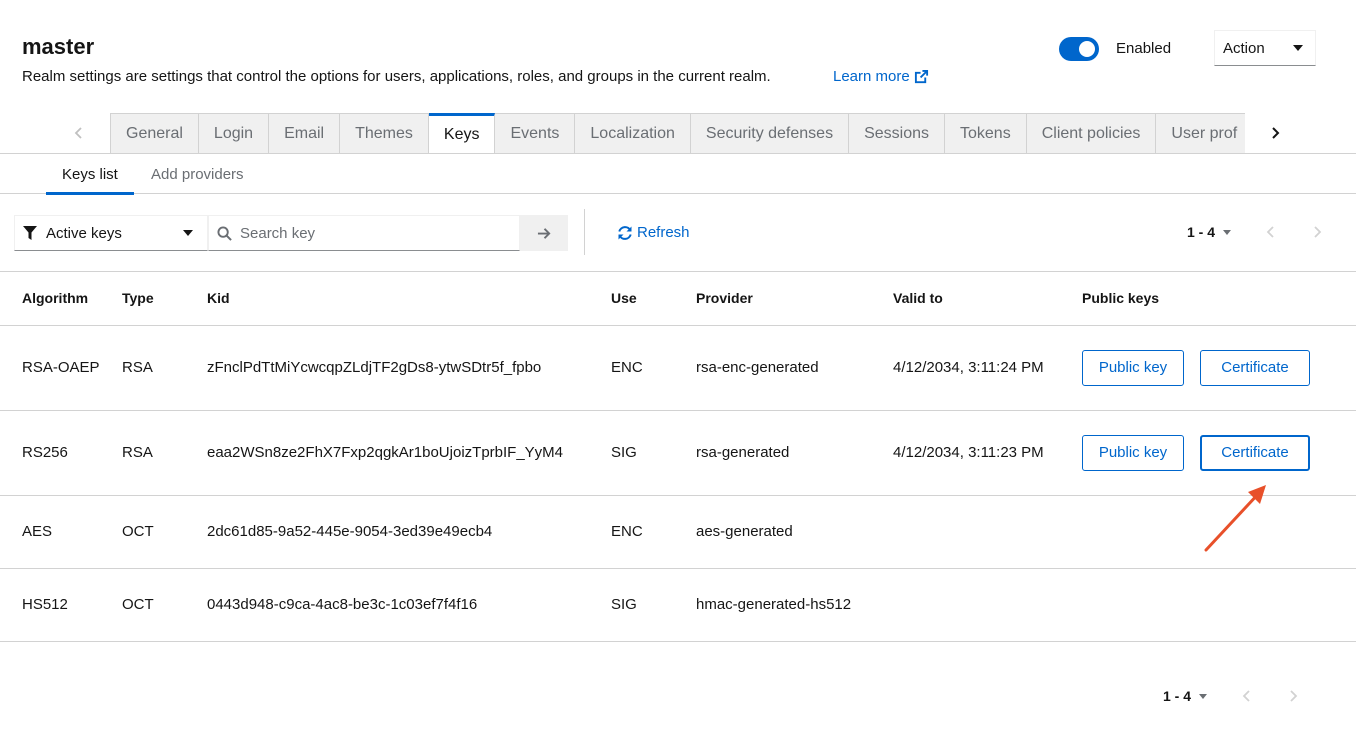  What do you see at coordinates (164, 299) in the screenshot?
I see `column-type: Type` at bounding box center [164, 299].